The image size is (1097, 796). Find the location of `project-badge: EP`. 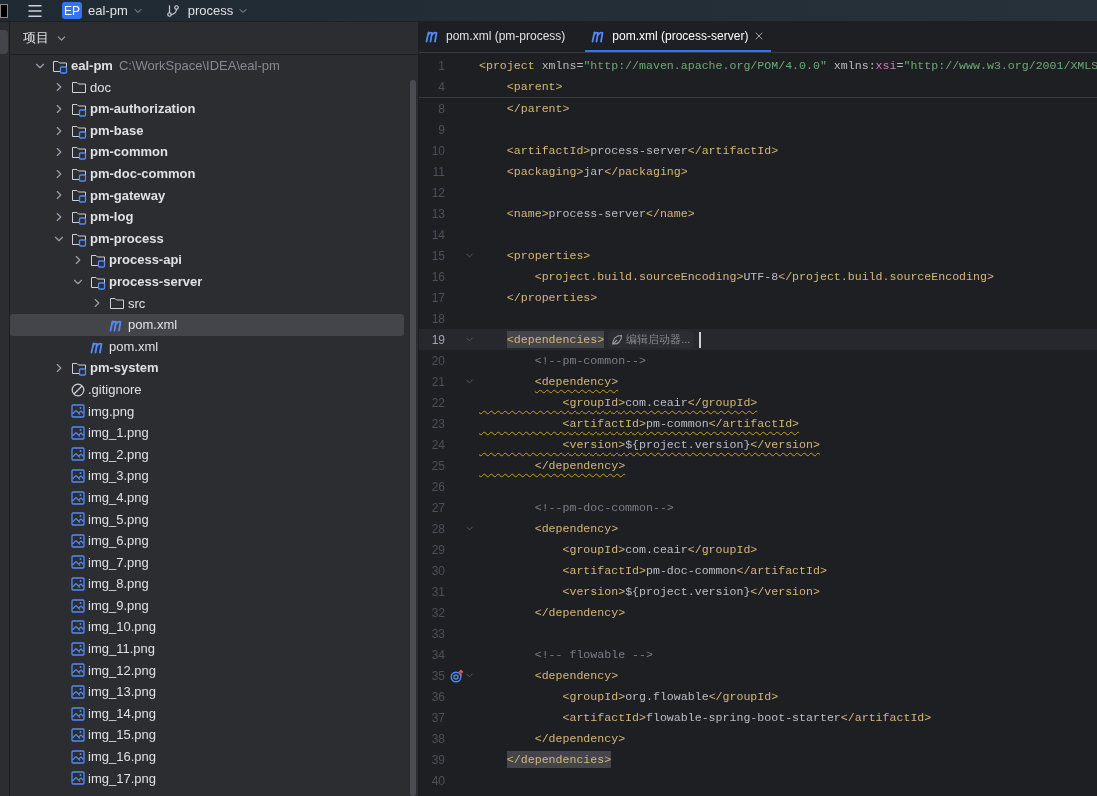

project-badge: EP is located at coordinates (72, 10).